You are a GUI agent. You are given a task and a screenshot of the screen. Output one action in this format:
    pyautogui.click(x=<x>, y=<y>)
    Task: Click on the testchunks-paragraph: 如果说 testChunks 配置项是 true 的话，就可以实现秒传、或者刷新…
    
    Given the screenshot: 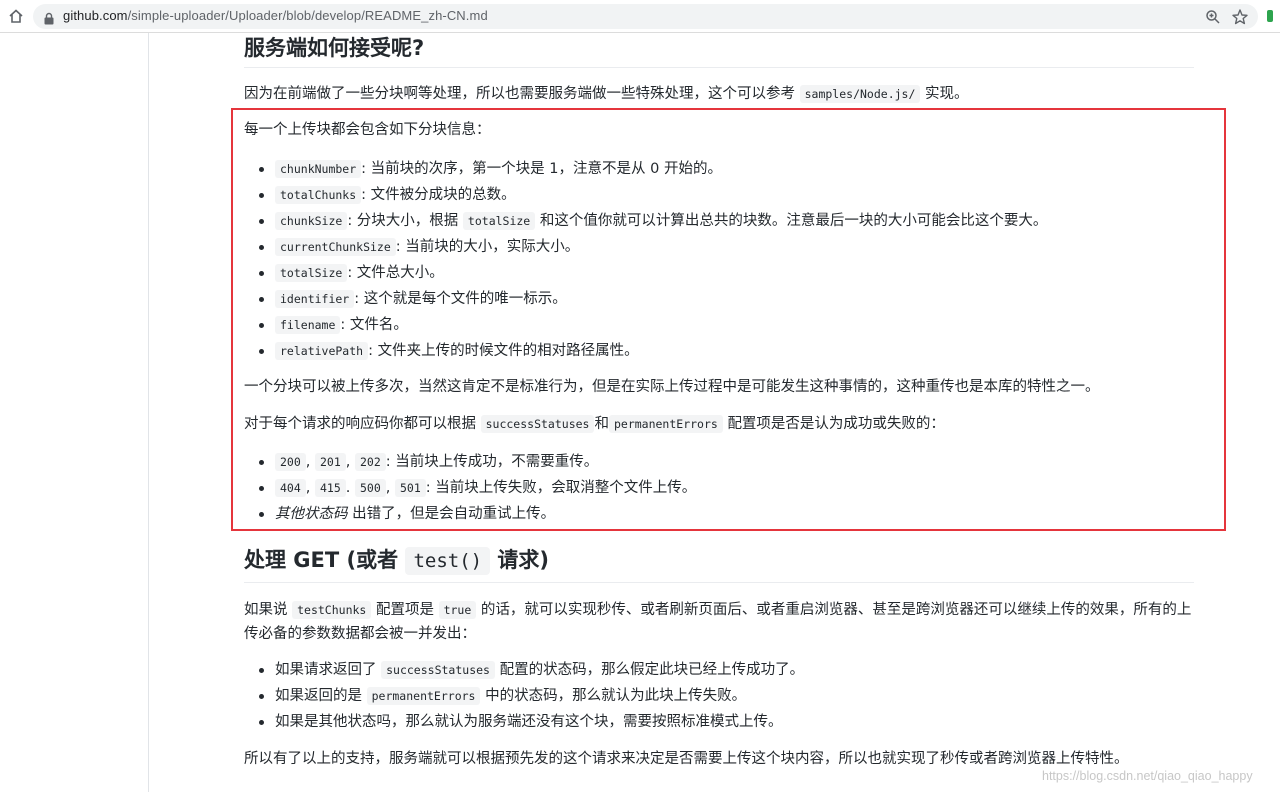 What is the action you would take?
    pyautogui.click(x=720, y=622)
    